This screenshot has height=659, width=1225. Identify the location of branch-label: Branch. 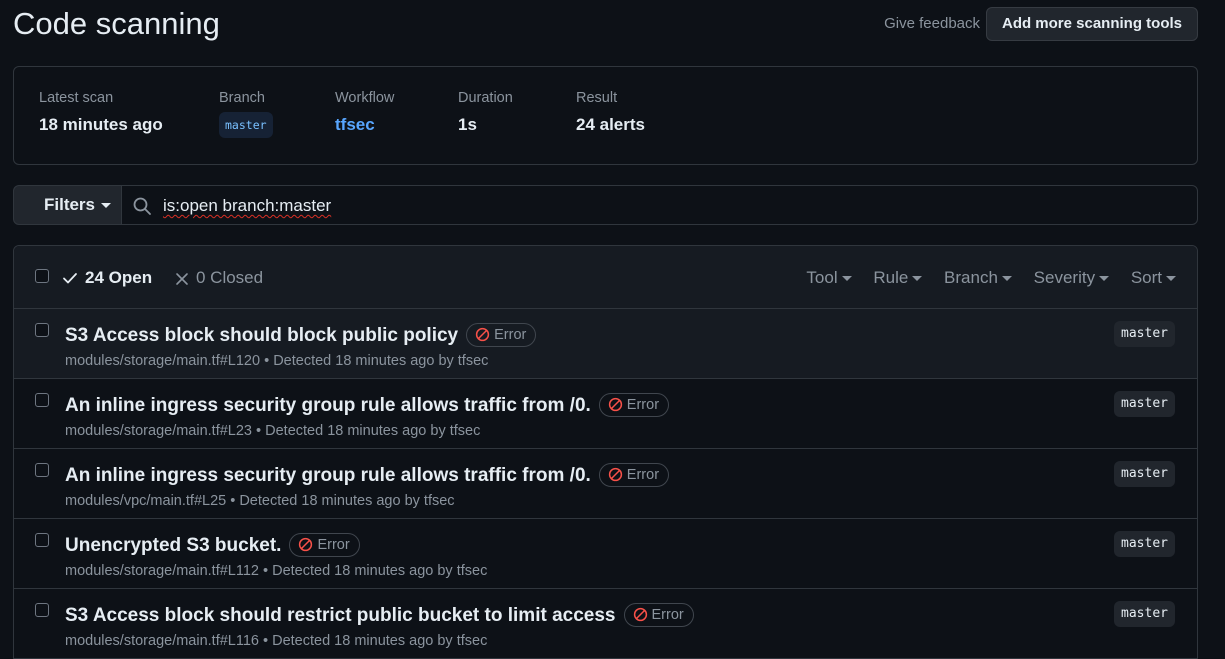
(242, 98).